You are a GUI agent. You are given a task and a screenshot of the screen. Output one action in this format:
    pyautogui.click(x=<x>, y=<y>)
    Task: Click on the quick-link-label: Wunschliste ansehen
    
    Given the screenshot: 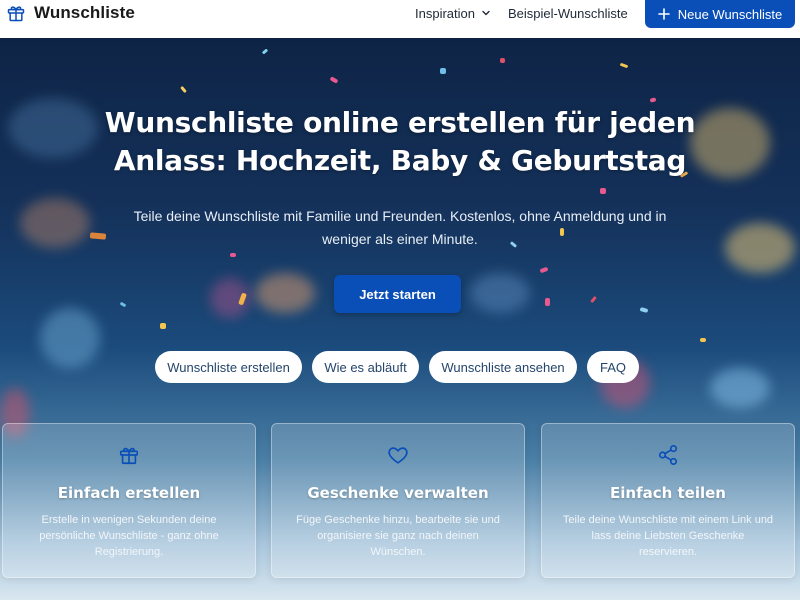 What is the action you would take?
    pyautogui.click(x=503, y=367)
    